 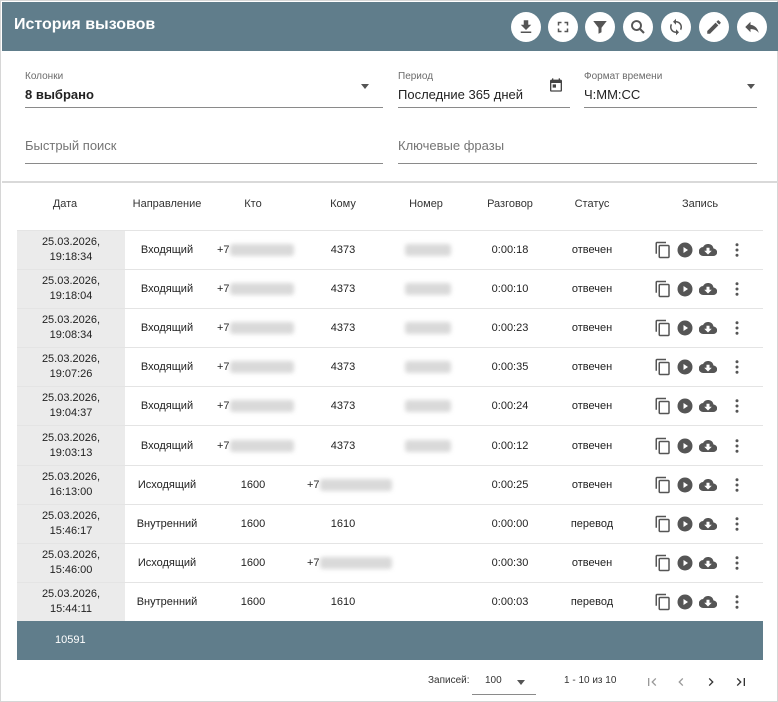 What do you see at coordinates (426, 204) in the screenshot?
I see `column-header-number: Номер` at bounding box center [426, 204].